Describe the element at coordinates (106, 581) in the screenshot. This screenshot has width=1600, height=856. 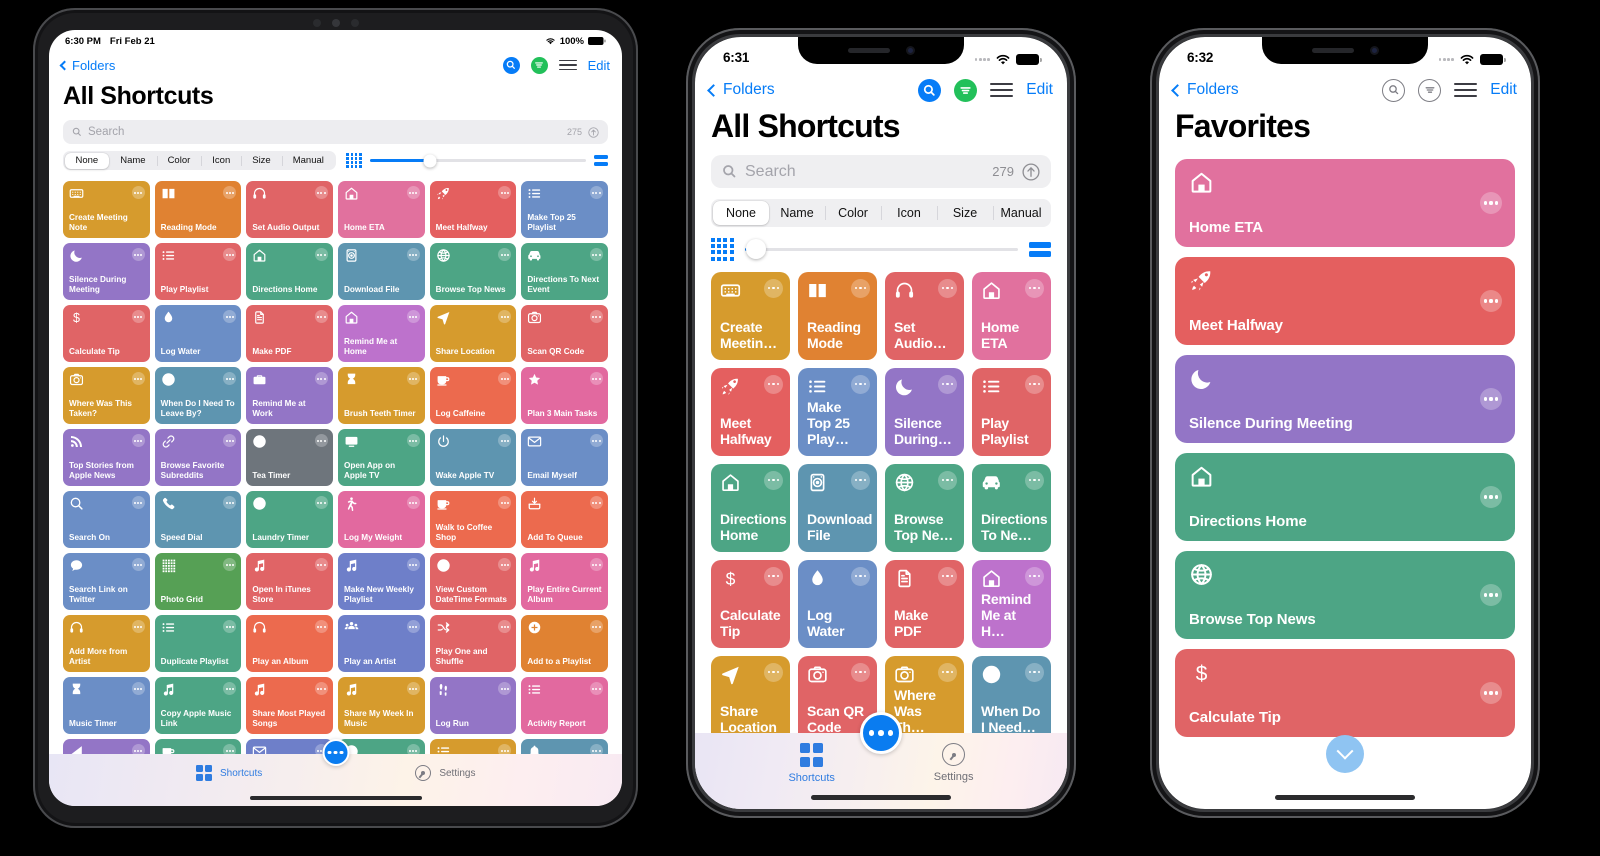
I see `shortcut-tile: Search Link on Twitter` at that location.